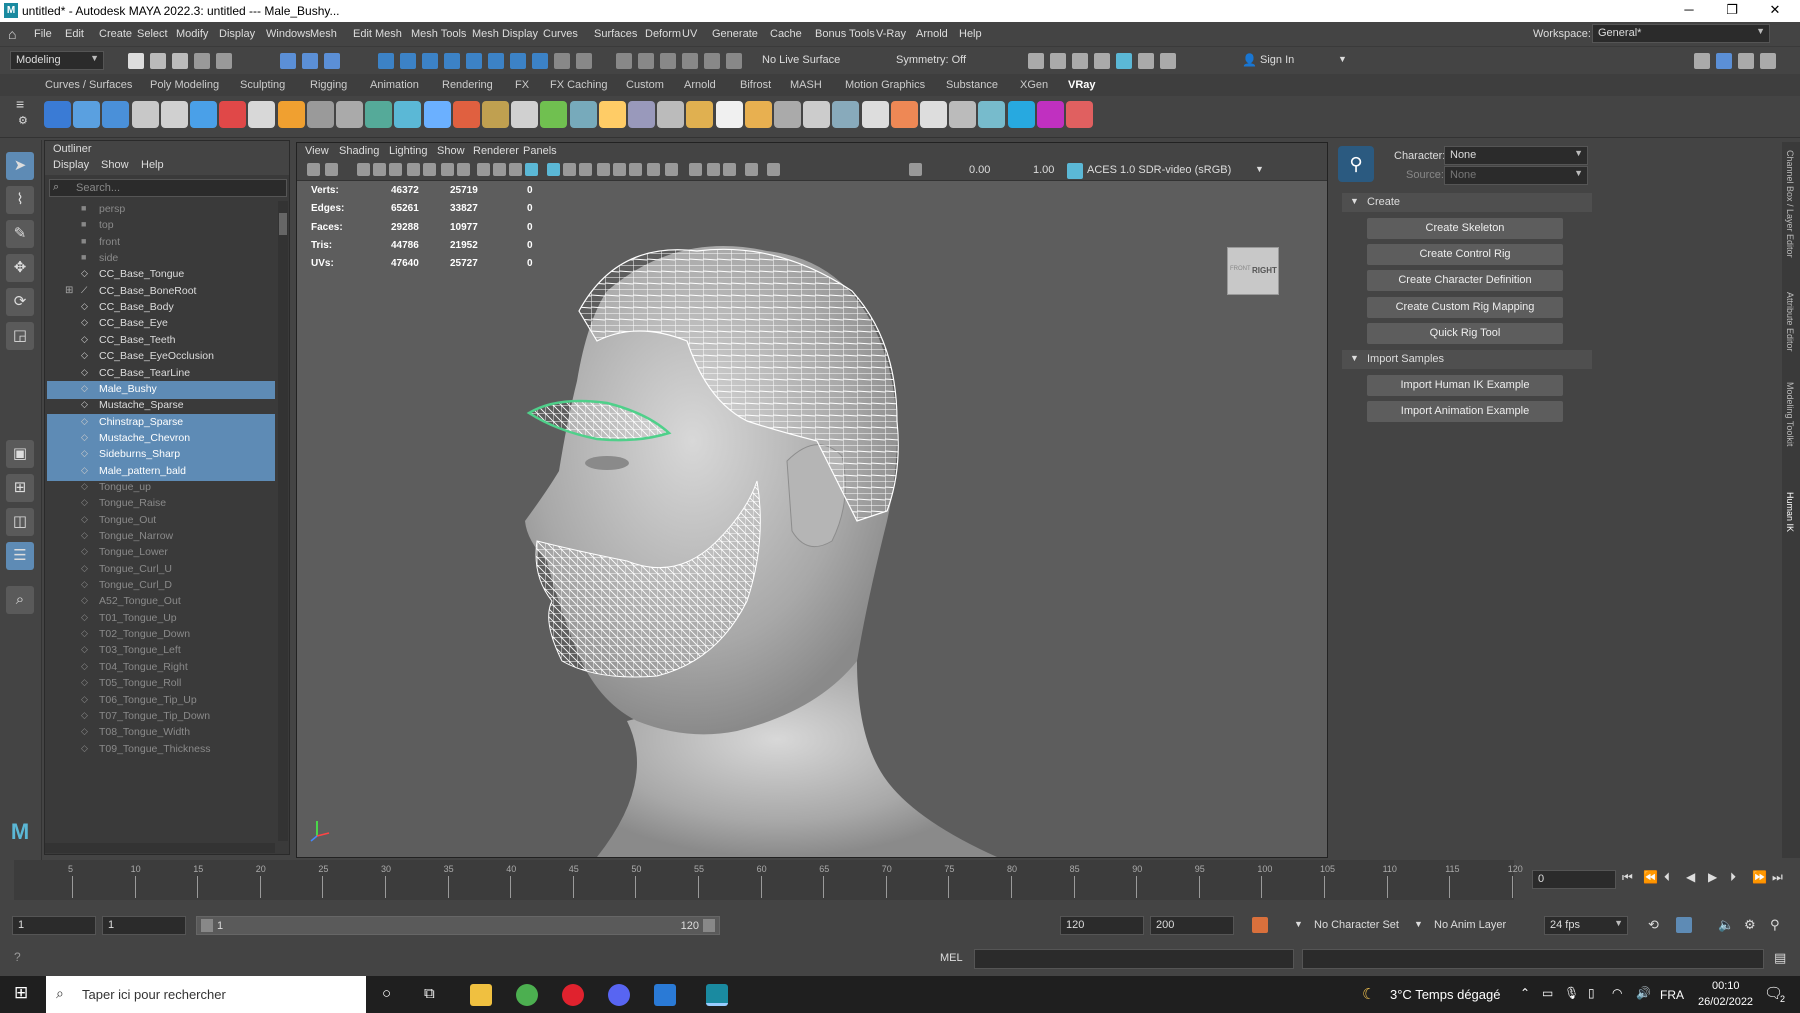 This screenshot has width=1800, height=1013. Describe the element at coordinates (288, 34) in the screenshot. I see `menu-windows: Windows` at that location.